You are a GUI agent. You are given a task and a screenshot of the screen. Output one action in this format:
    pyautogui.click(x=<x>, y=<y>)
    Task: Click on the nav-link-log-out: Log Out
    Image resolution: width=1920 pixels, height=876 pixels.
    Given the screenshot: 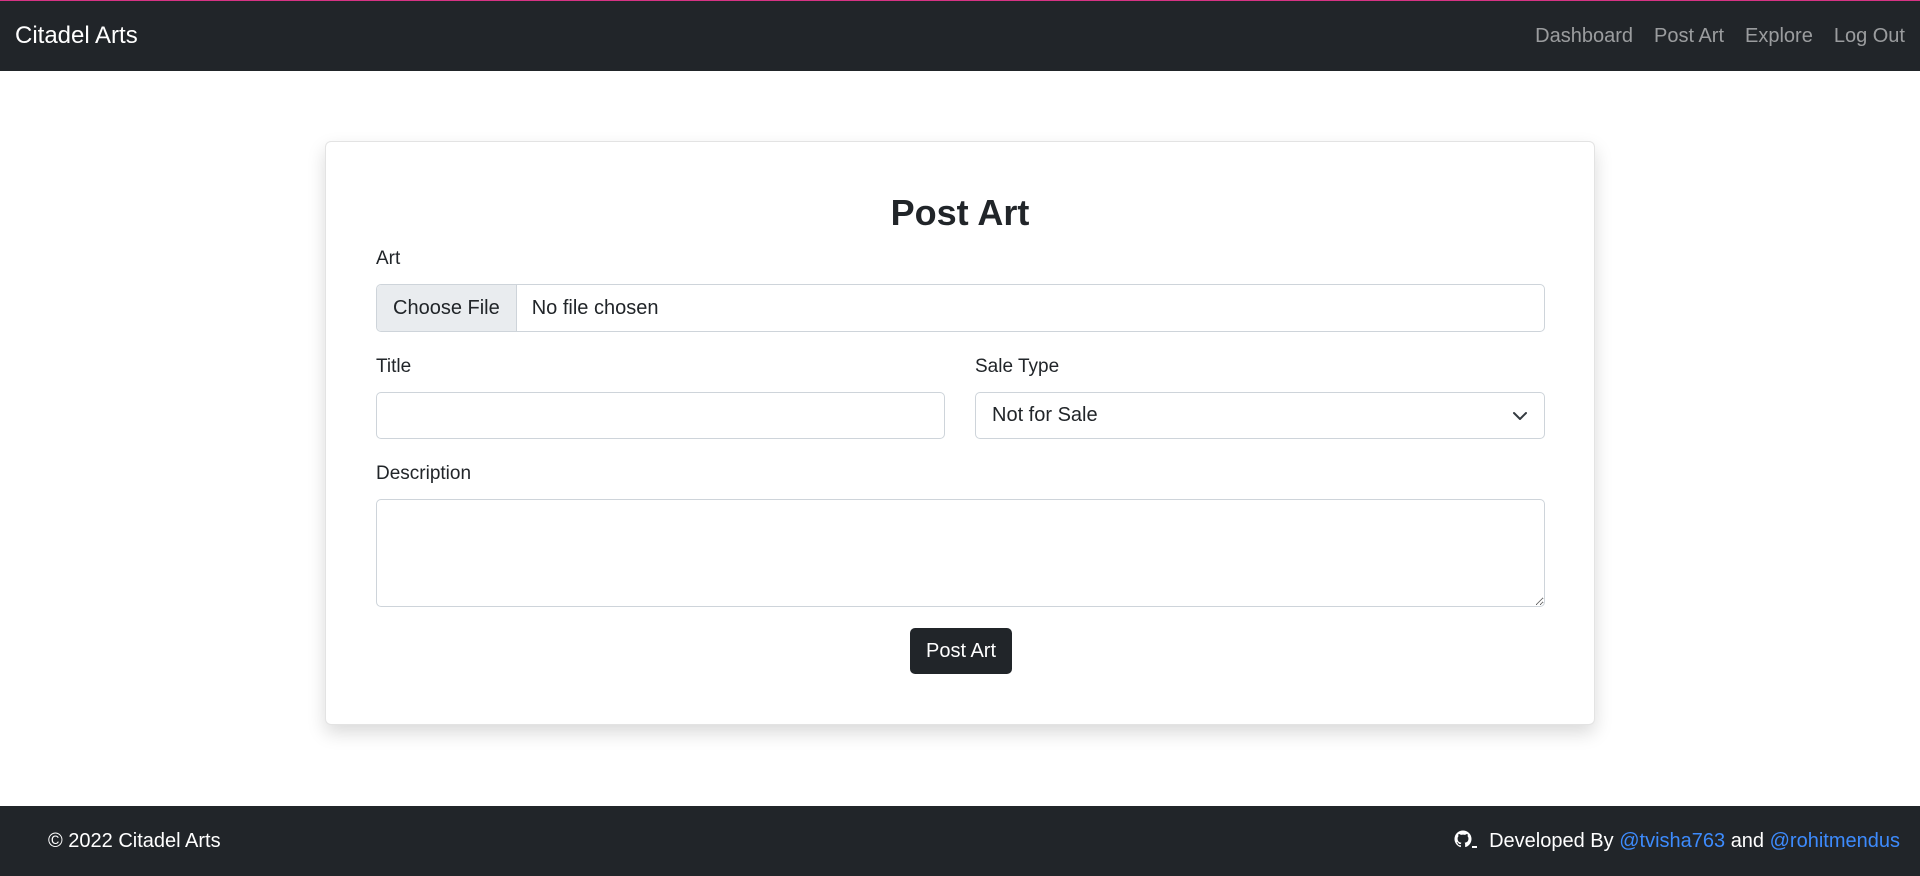 What is the action you would take?
    pyautogui.click(x=1869, y=36)
    